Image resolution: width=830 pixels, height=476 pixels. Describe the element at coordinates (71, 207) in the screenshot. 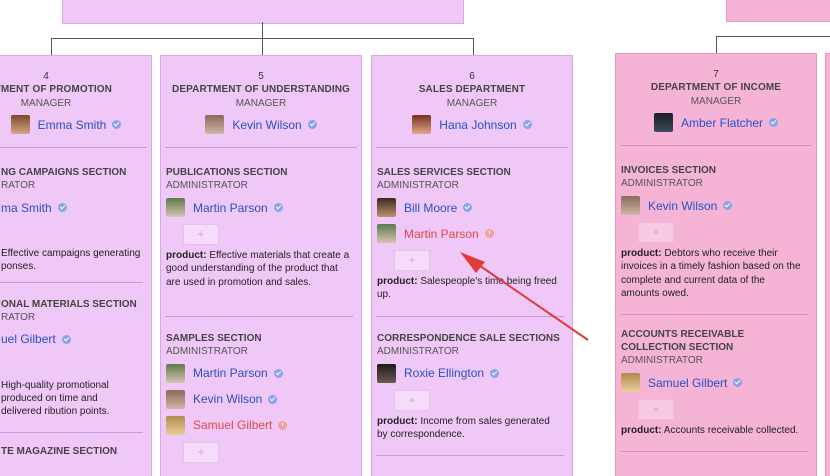

I see `section-person: ma Smith` at that location.